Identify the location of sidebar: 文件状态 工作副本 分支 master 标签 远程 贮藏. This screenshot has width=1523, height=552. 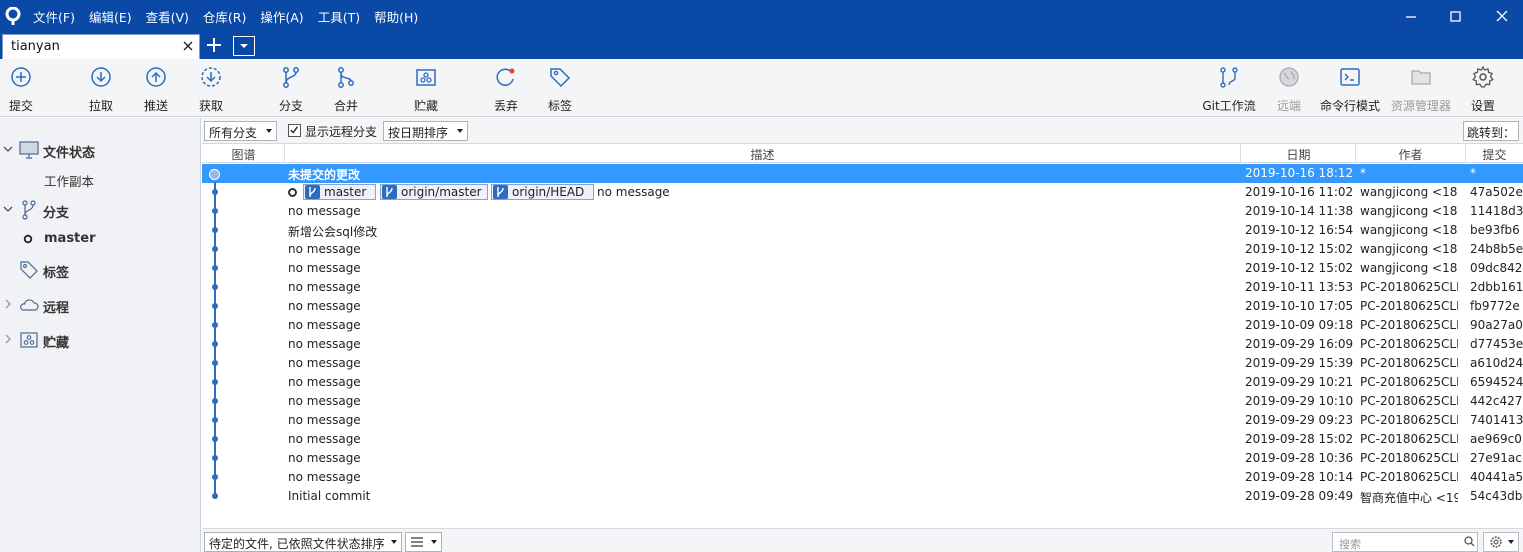
(100, 335).